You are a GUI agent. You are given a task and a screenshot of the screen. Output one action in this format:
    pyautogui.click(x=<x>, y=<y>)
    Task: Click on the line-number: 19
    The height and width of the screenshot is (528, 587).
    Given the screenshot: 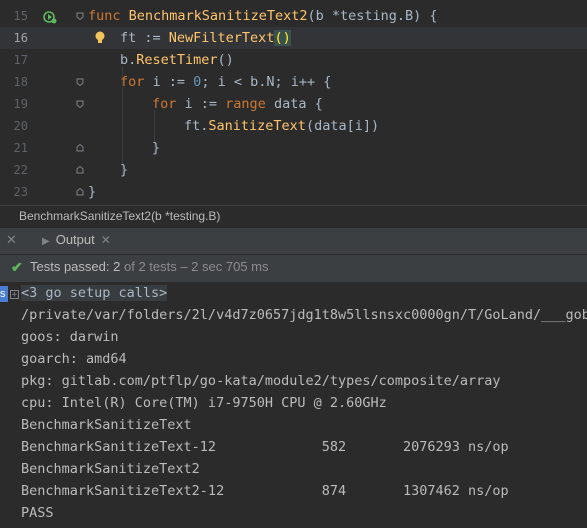 What is the action you would take?
    pyautogui.click(x=20, y=104)
    